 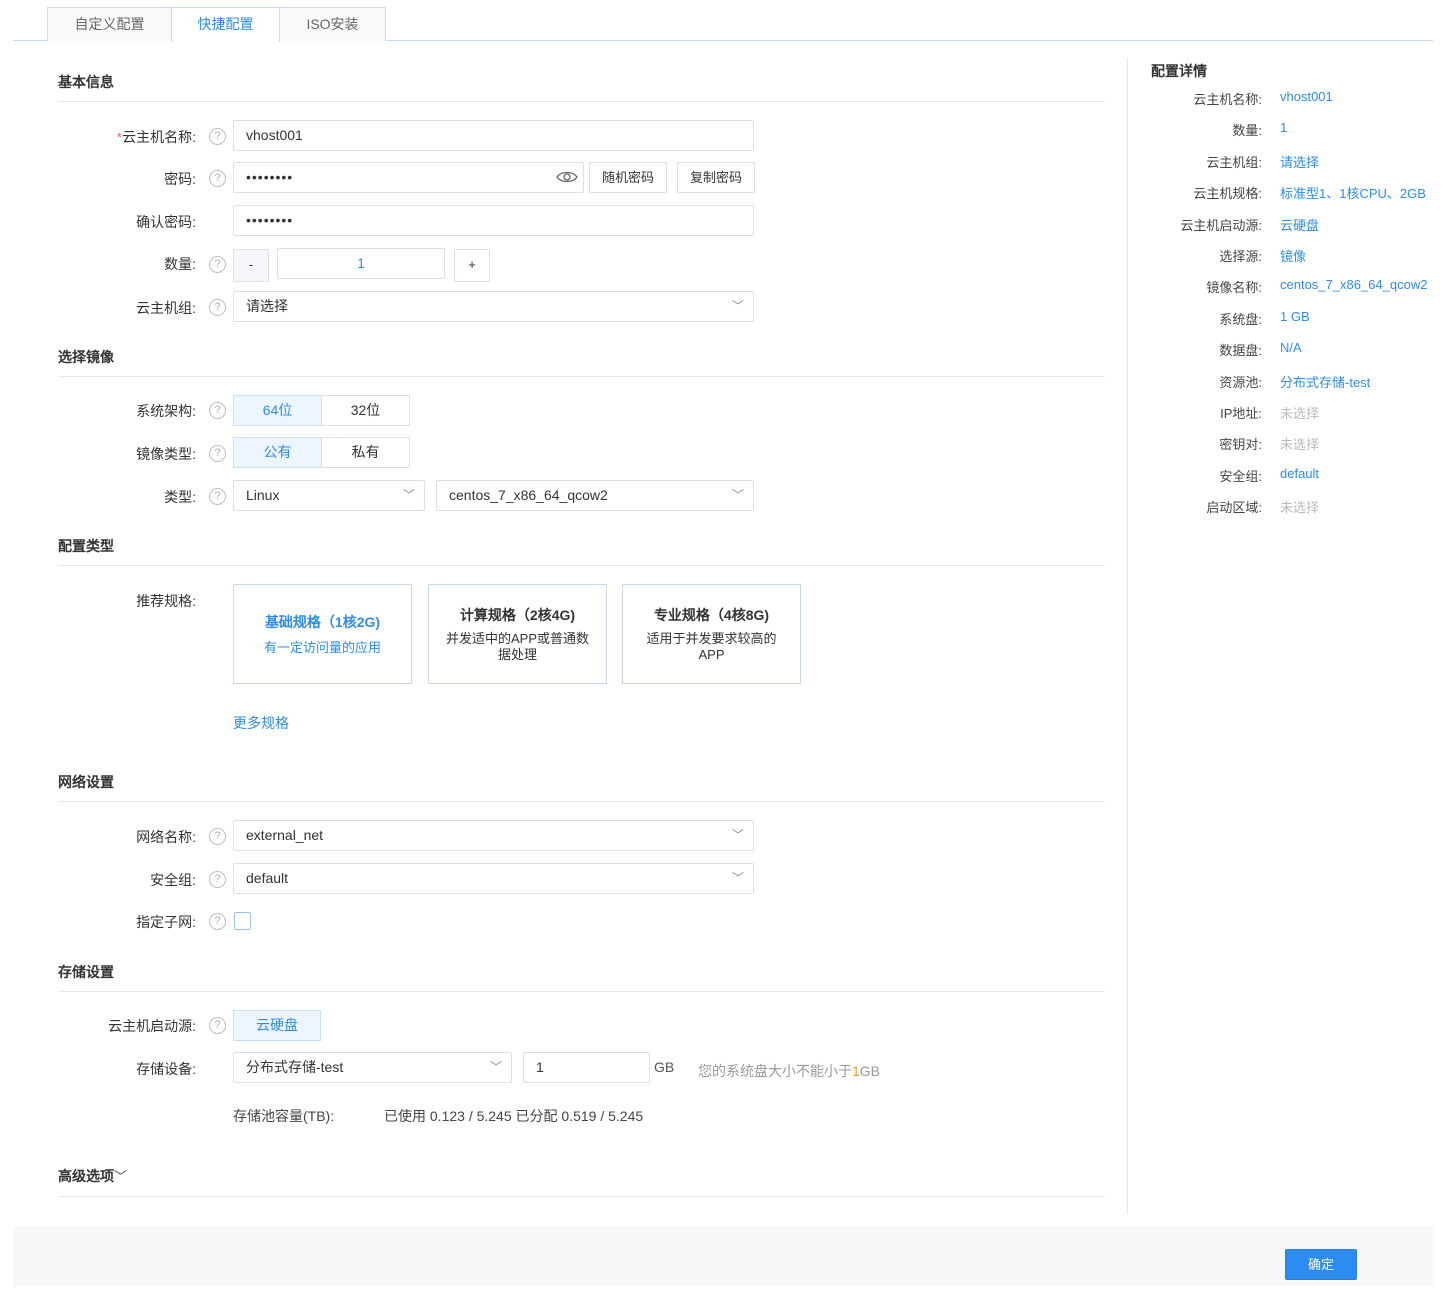 What do you see at coordinates (1241, 413) in the screenshot?
I see `detail-key: IP地址:` at bounding box center [1241, 413].